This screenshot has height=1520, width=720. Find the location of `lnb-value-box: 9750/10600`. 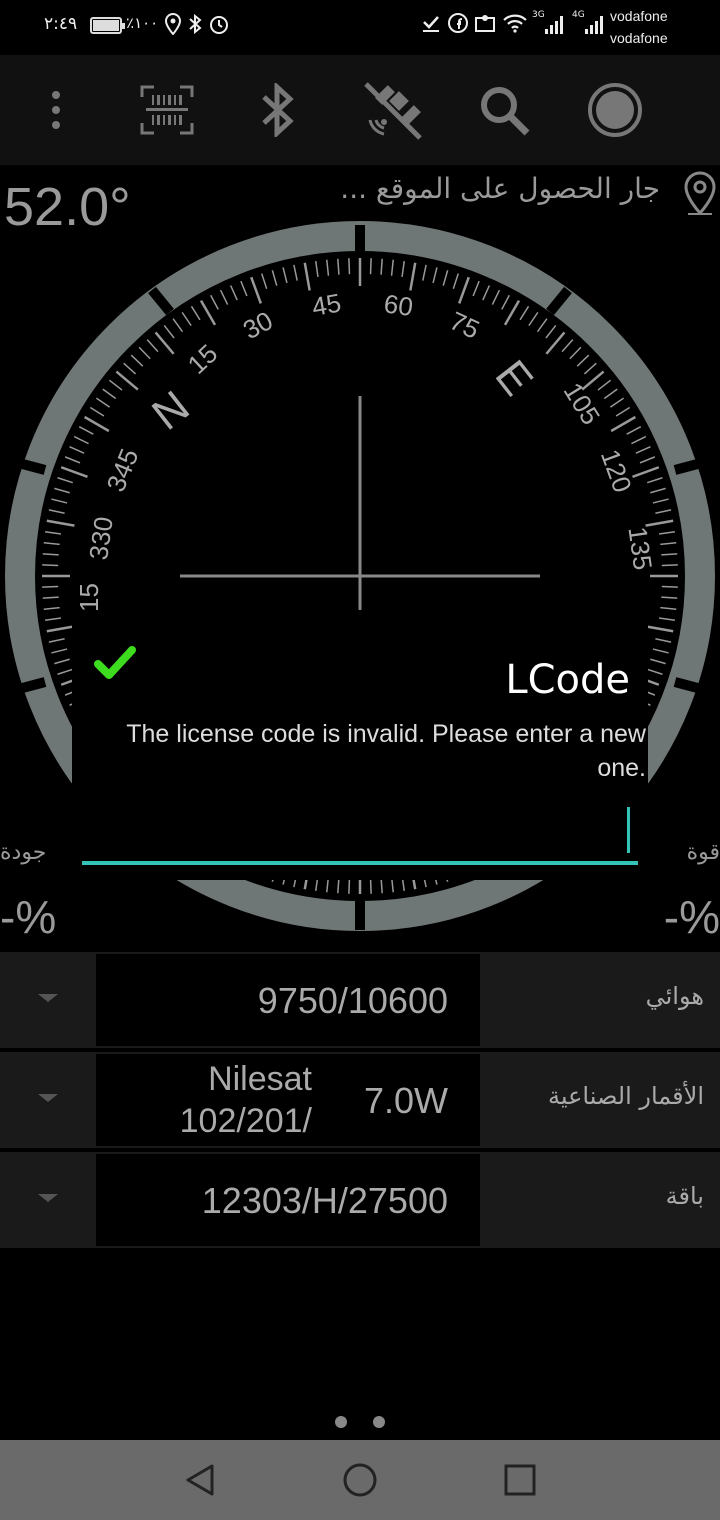

lnb-value-box: 9750/10600 is located at coordinates (288, 1000).